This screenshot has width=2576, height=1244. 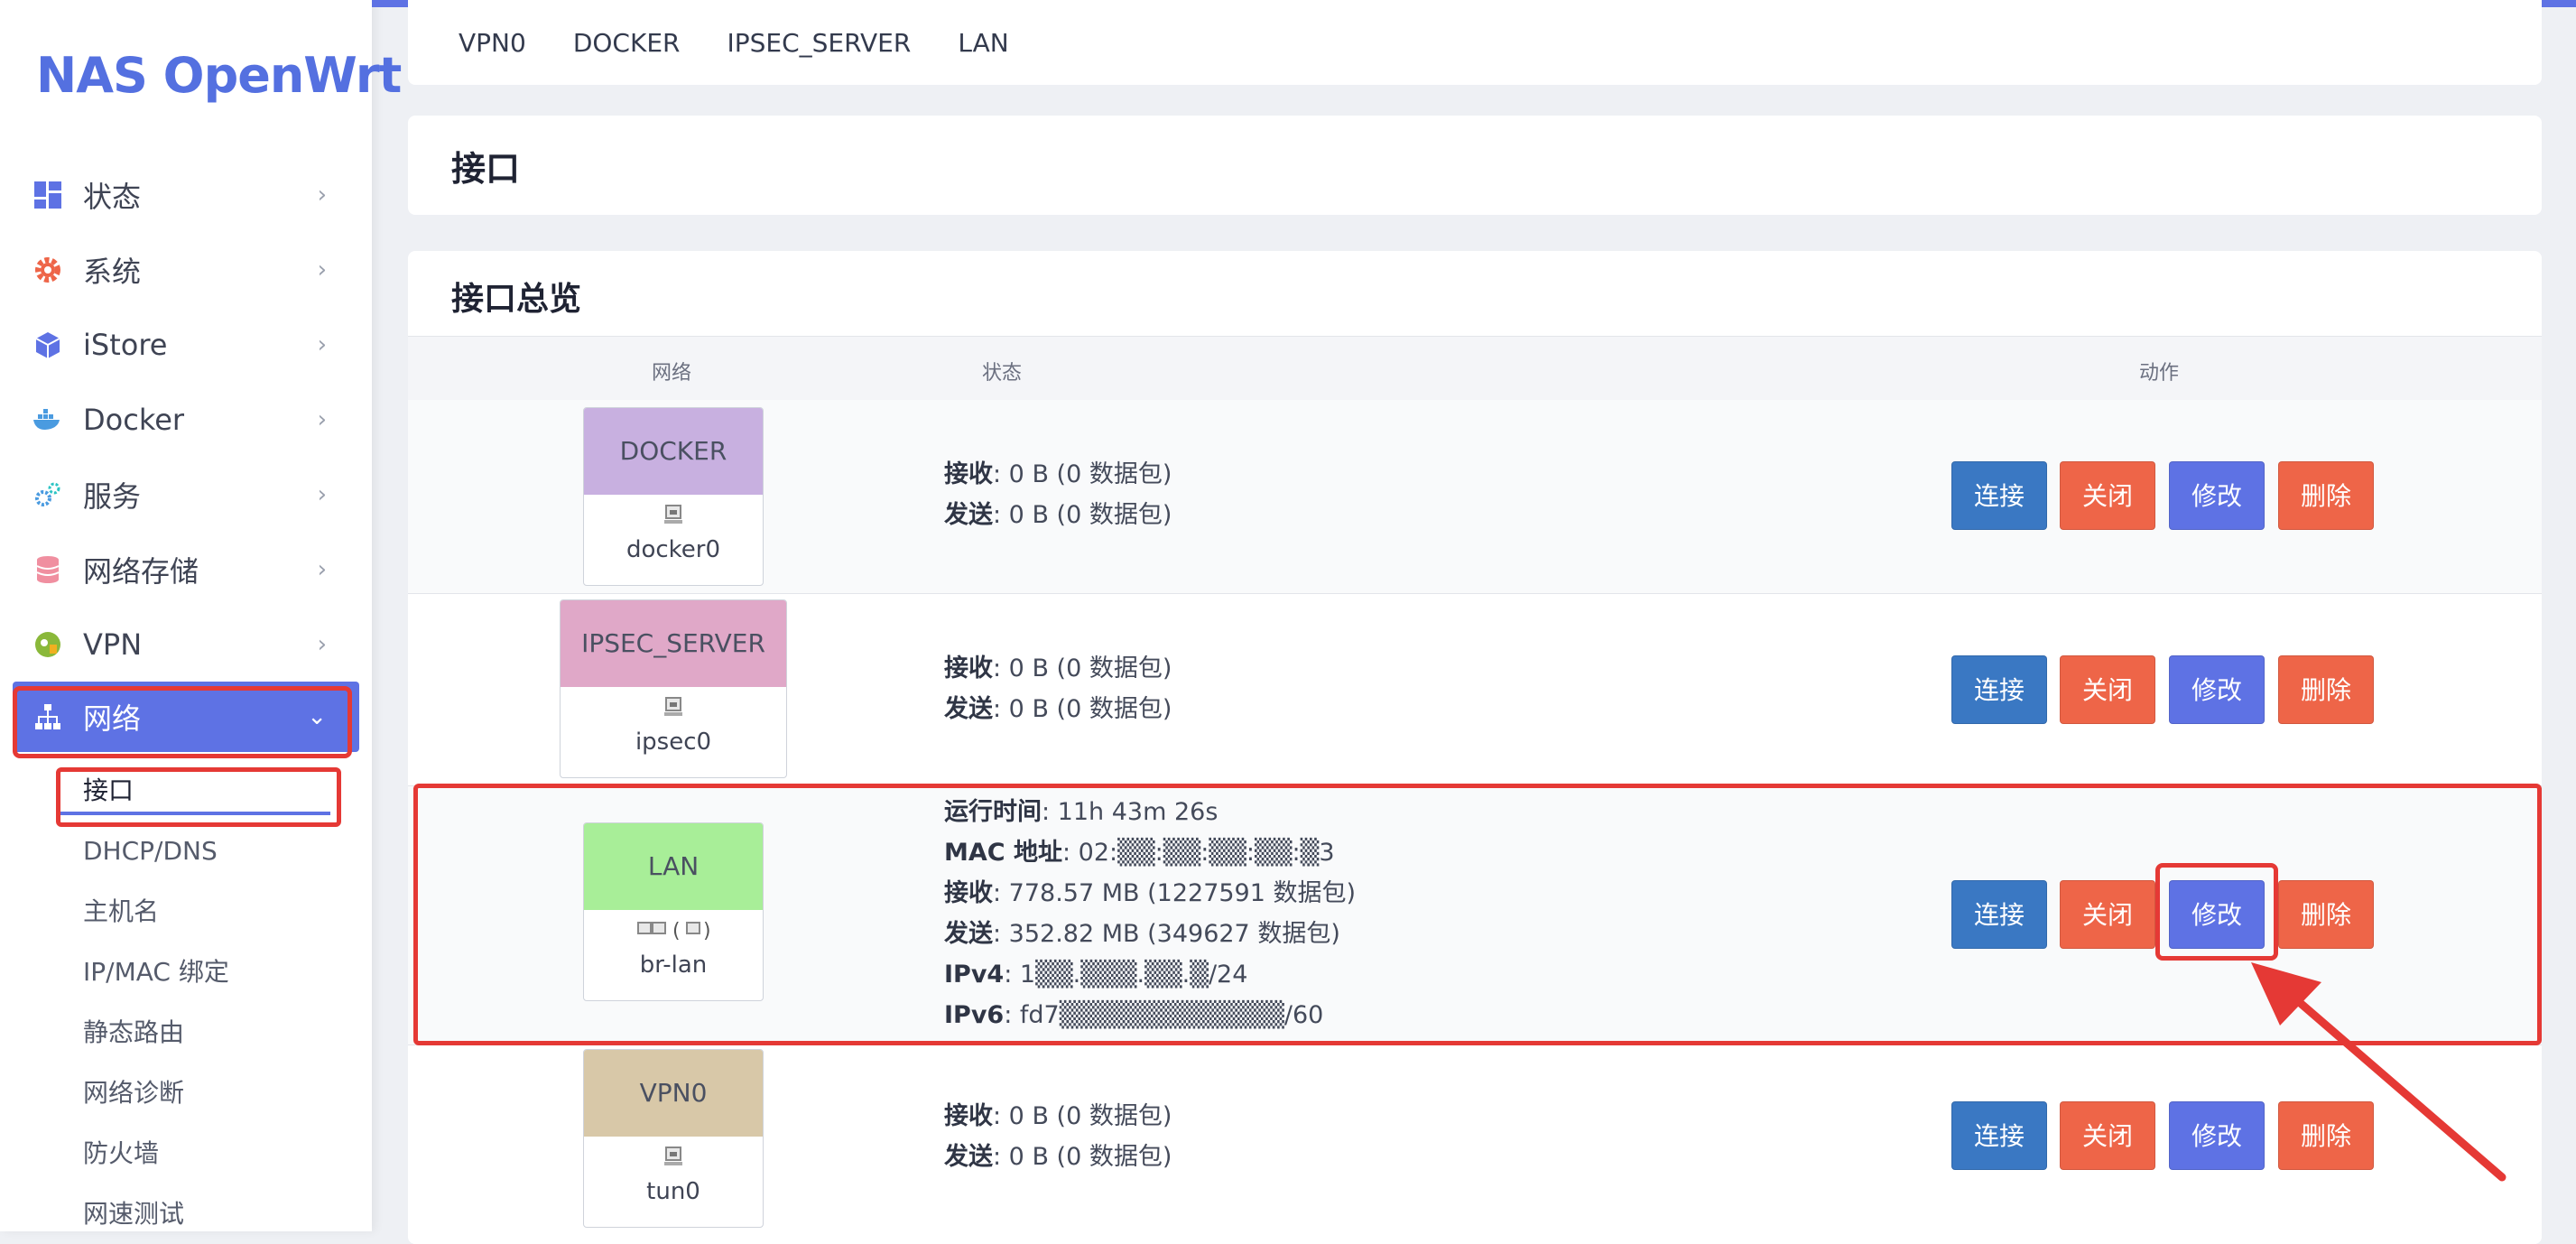 I want to click on services-icon, so click(x=47, y=494).